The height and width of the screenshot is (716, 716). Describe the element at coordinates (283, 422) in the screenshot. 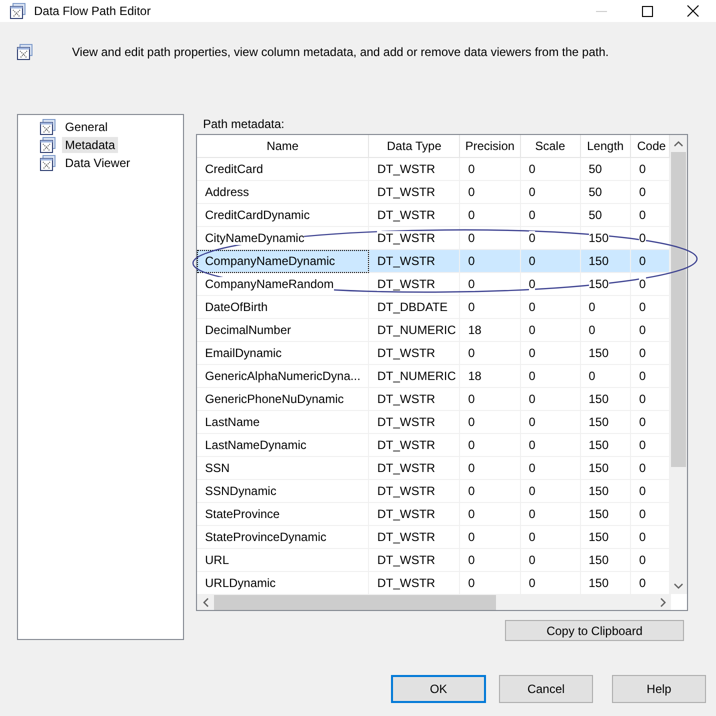

I see `table-cell: LastName` at that location.